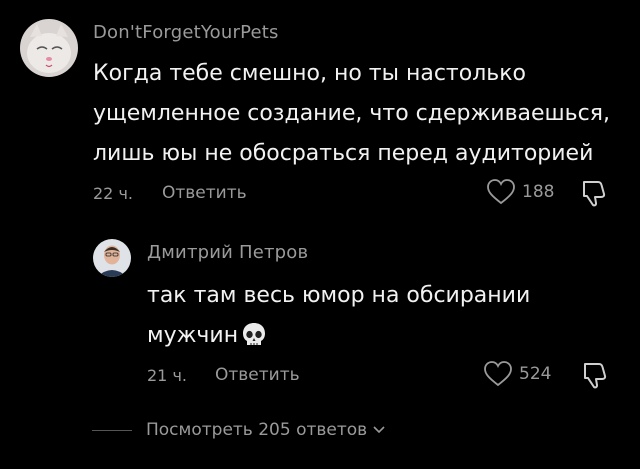  Describe the element at coordinates (227, 252) in the screenshot. I see `username: Дмитрий Петров` at that location.